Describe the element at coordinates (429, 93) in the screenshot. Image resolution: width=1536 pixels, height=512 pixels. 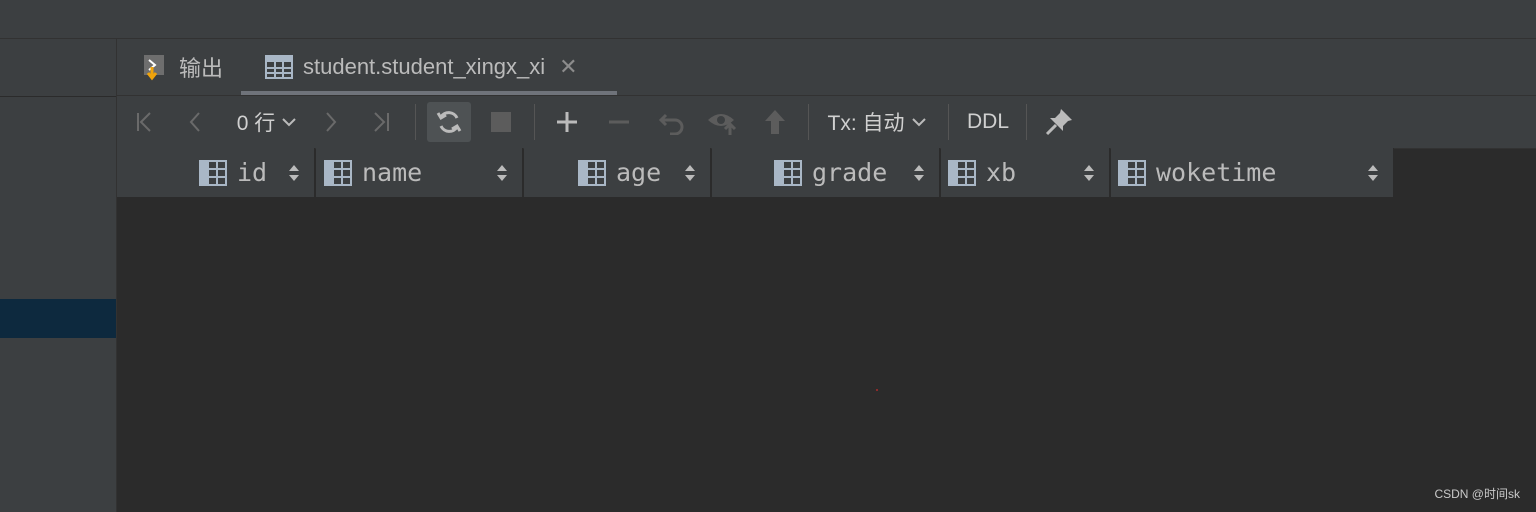
I see `active-tab-indicator` at that location.